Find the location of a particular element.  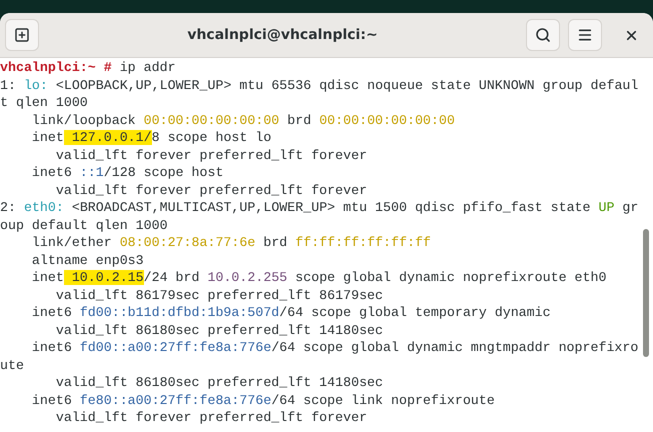

terminal-line: oup default qlen 1000 is located at coordinates (84, 225).